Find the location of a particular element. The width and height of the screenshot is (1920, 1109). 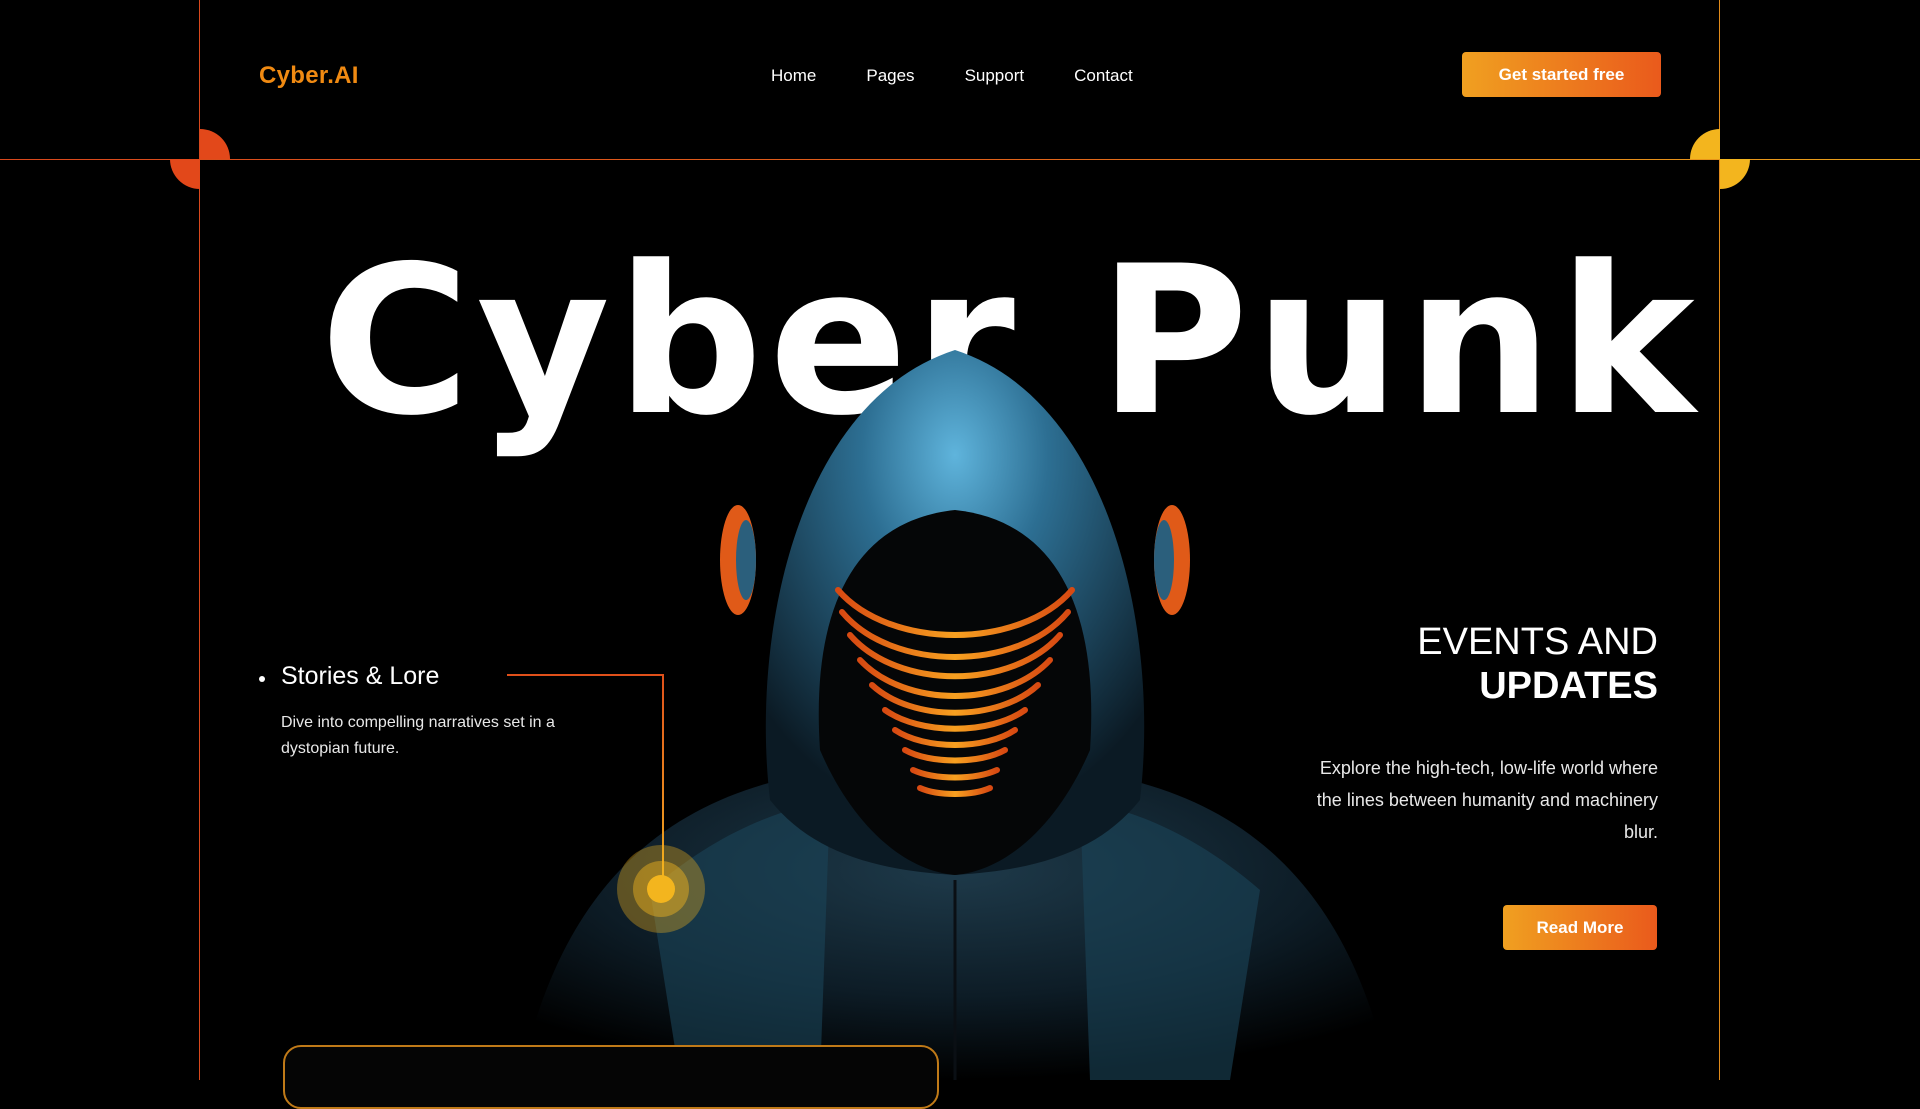

bottom-card is located at coordinates (611, 1077).